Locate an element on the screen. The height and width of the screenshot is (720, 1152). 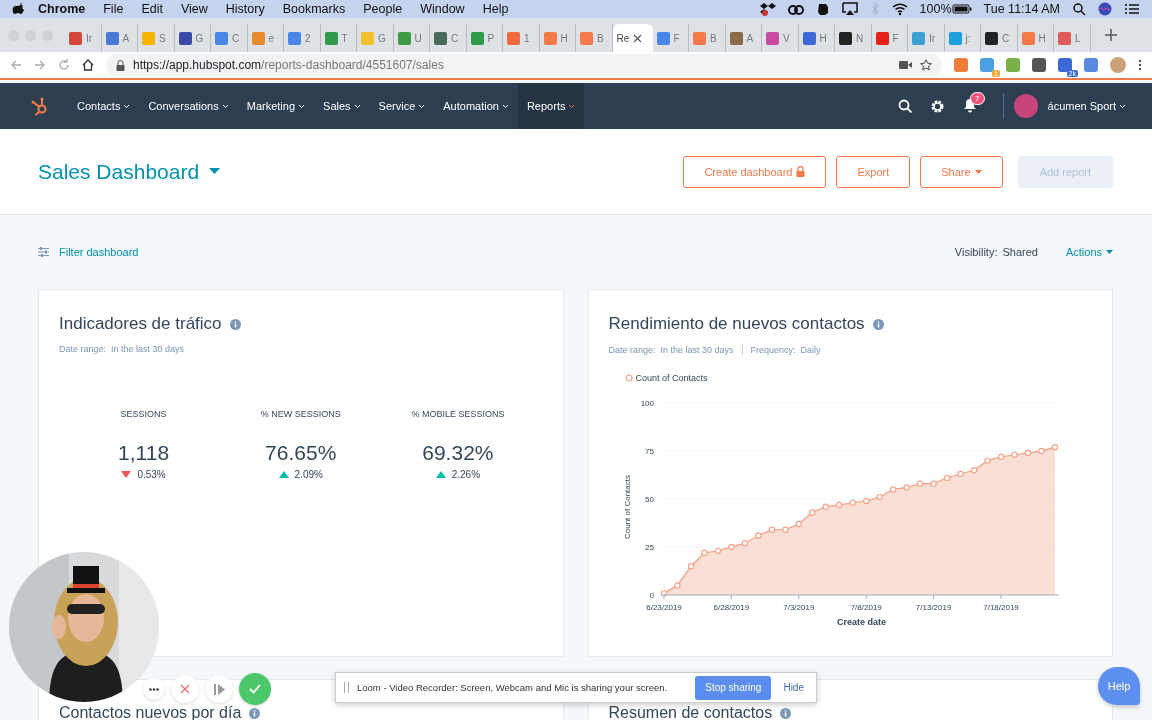
battery-percent: 100% is located at coordinates (935, 9).